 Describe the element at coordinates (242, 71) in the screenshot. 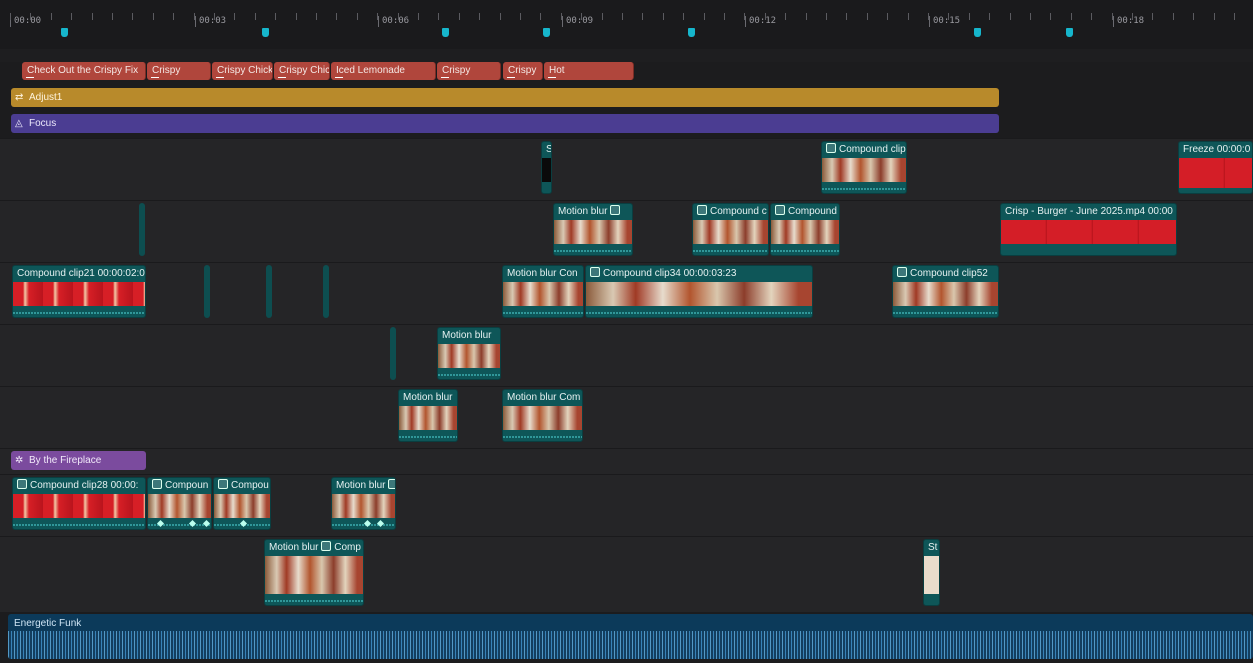

I see `text-clip: Crispy Chicke` at that location.